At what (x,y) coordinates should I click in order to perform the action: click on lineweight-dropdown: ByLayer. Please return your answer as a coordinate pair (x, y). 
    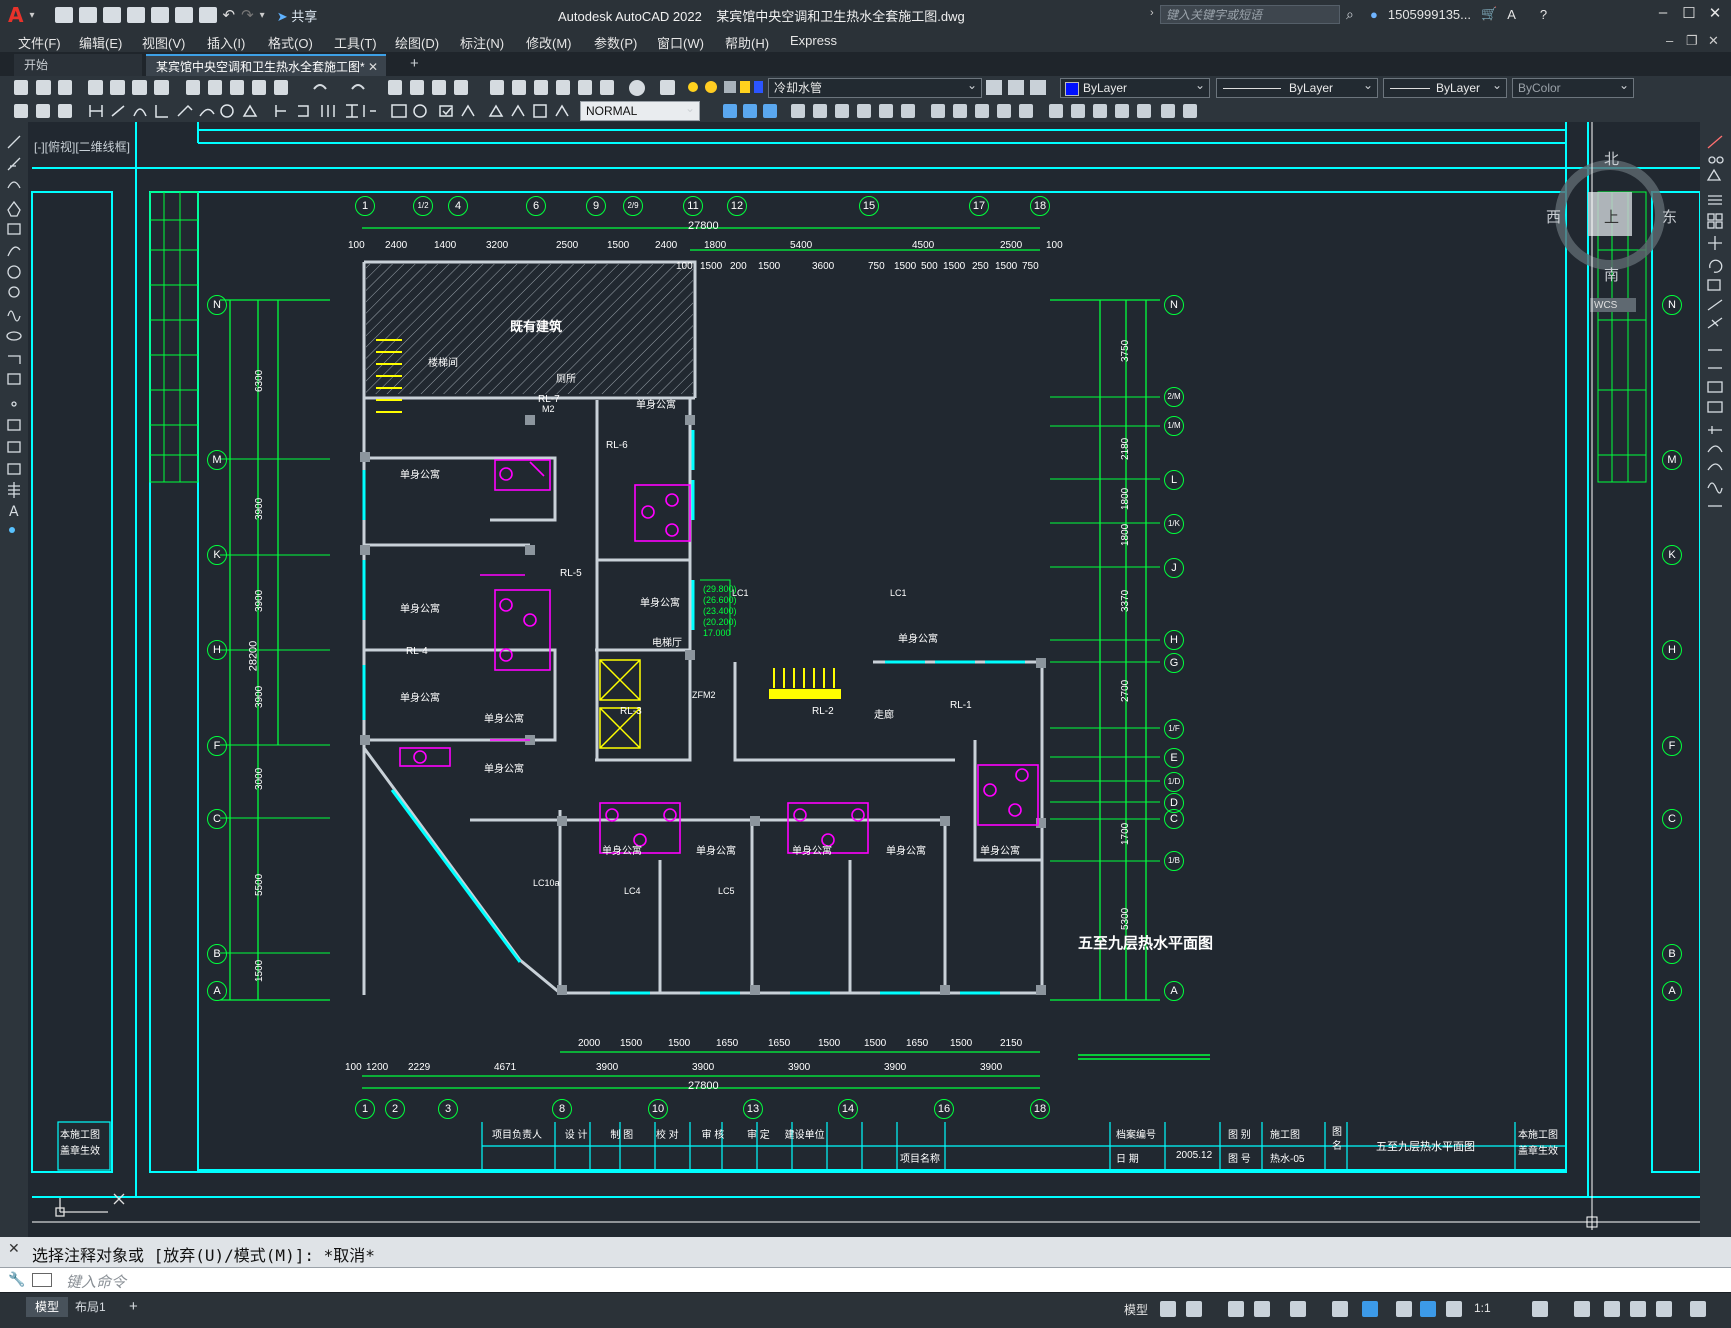
    Looking at the image, I should click on (1445, 88).